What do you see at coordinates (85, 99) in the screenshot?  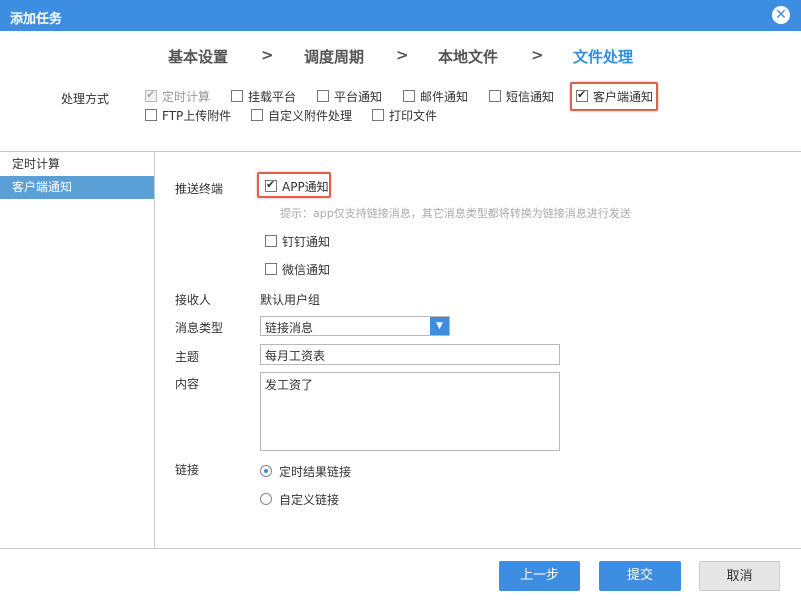 I see `processing-method-label: 处理方式` at bounding box center [85, 99].